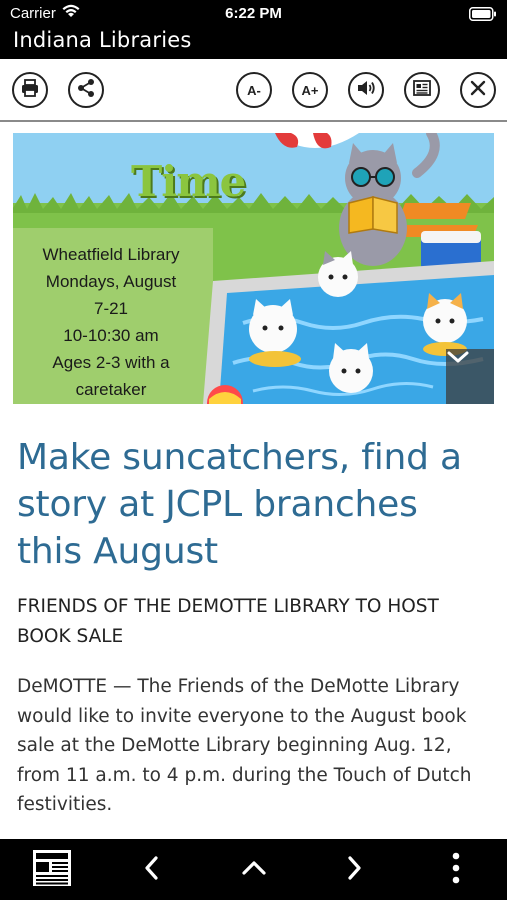 Image resolution: width=507 pixels, height=900 pixels. I want to click on article-icon, so click(422, 90).